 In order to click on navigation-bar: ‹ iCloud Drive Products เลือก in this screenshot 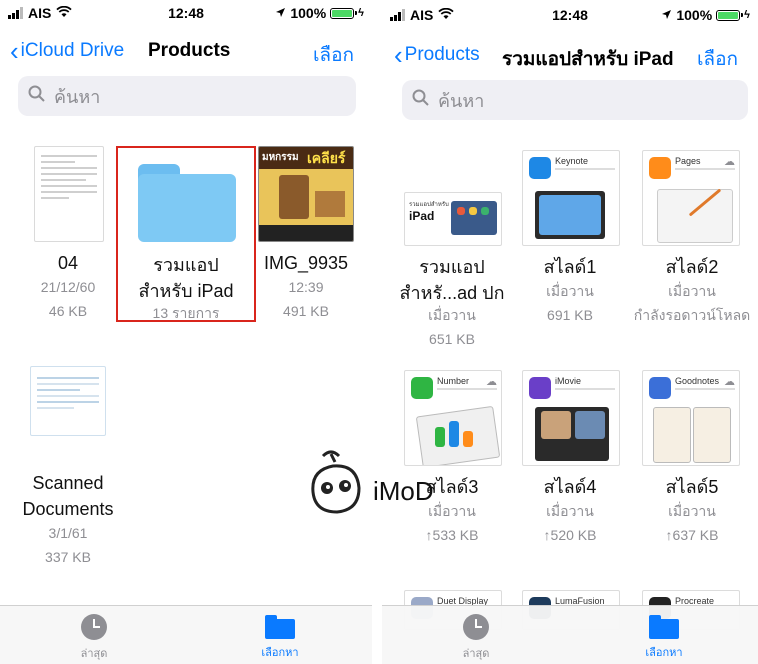, I will do `click(186, 52)`.